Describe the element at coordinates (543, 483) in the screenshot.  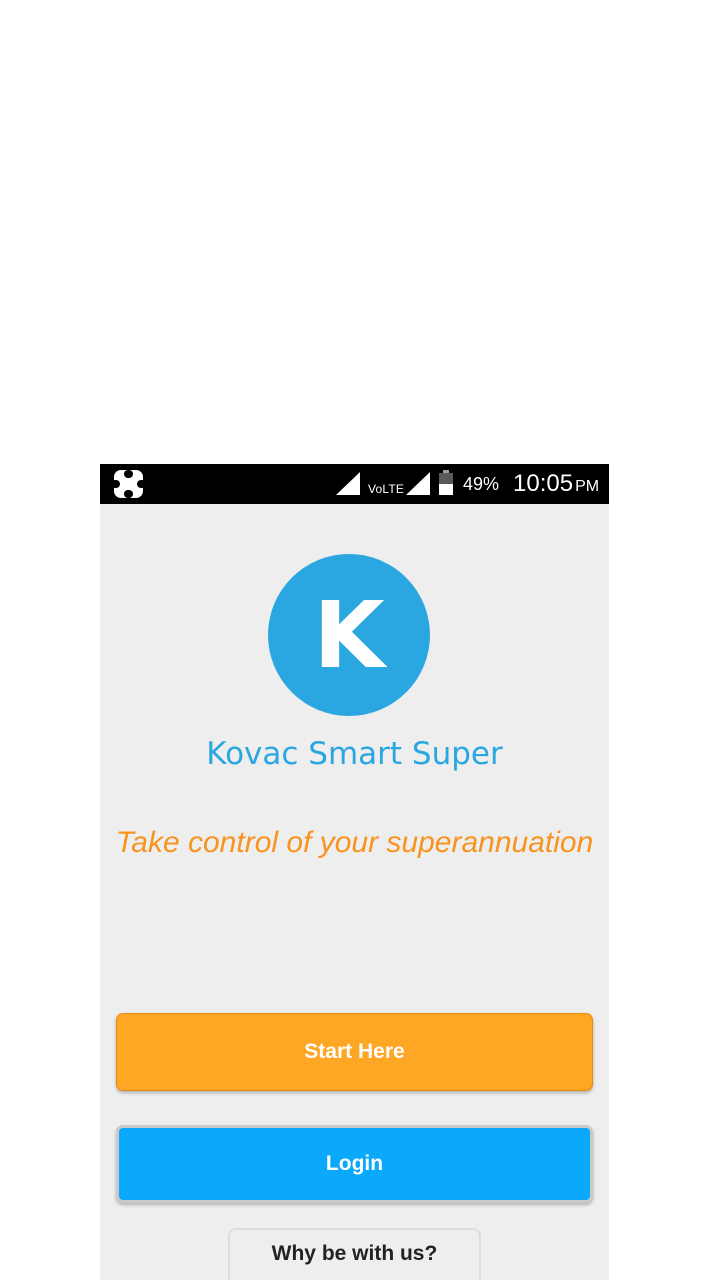
I see `clock-time: 10:05` at that location.